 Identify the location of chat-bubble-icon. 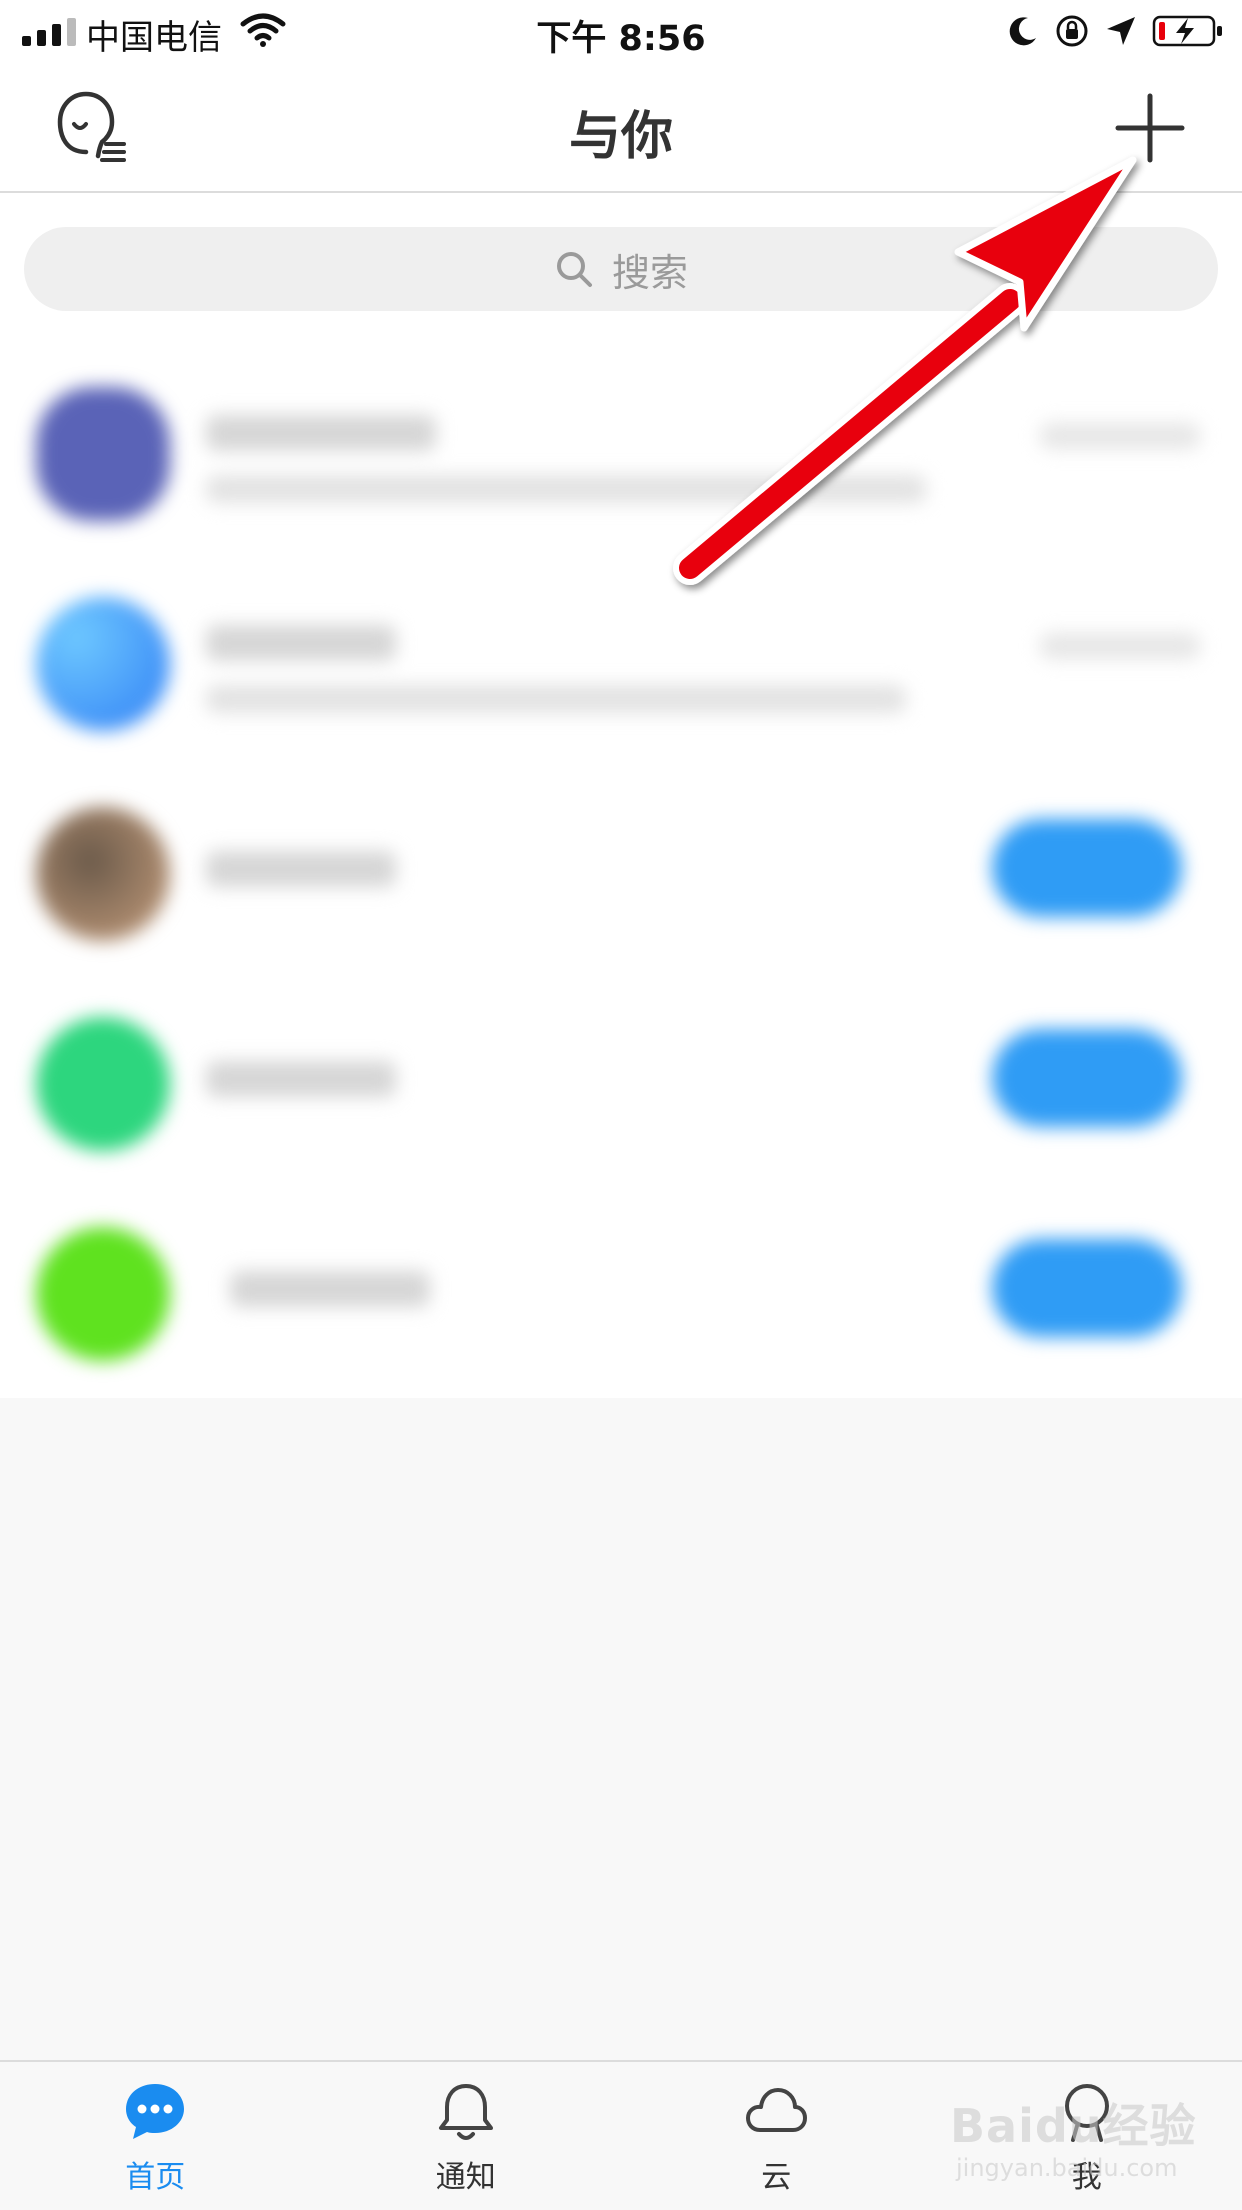
(155, 2112).